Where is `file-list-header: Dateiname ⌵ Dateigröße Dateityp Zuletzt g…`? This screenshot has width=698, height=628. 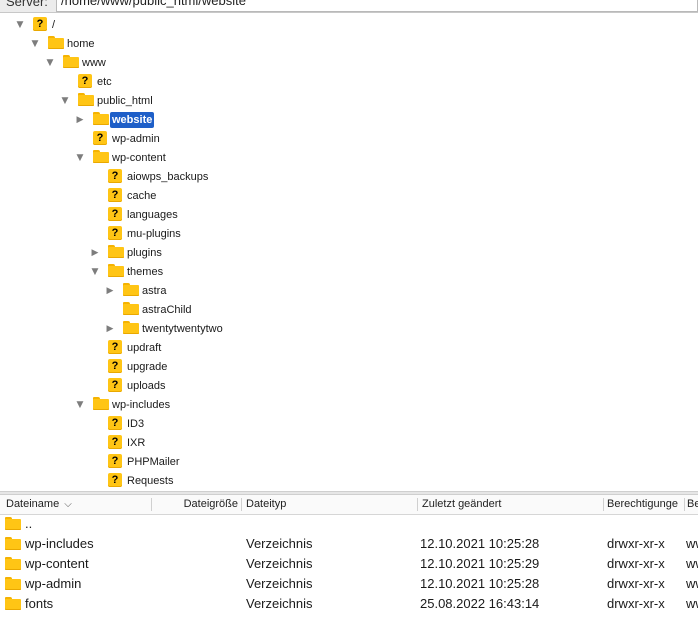
file-list-header: Dateiname ⌵ Dateigröße Dateityp Zuletzt g… is located at coordinates (349, 505).